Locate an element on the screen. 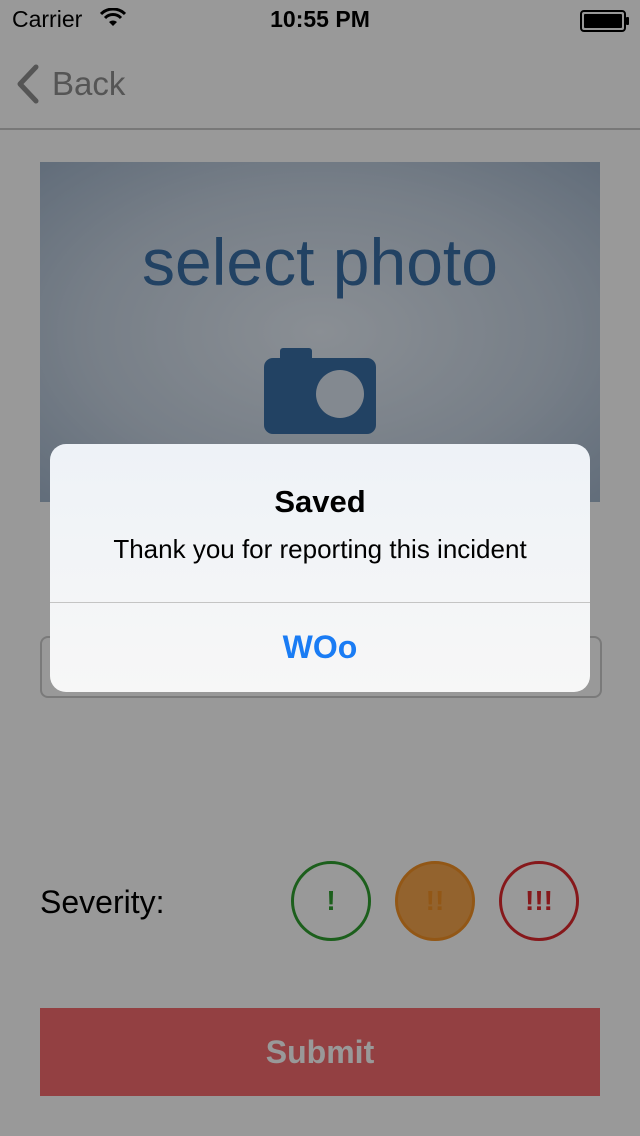 The image size is (640, 1136). alert-confirm-button: WOo is located at coordinates (320, 647).